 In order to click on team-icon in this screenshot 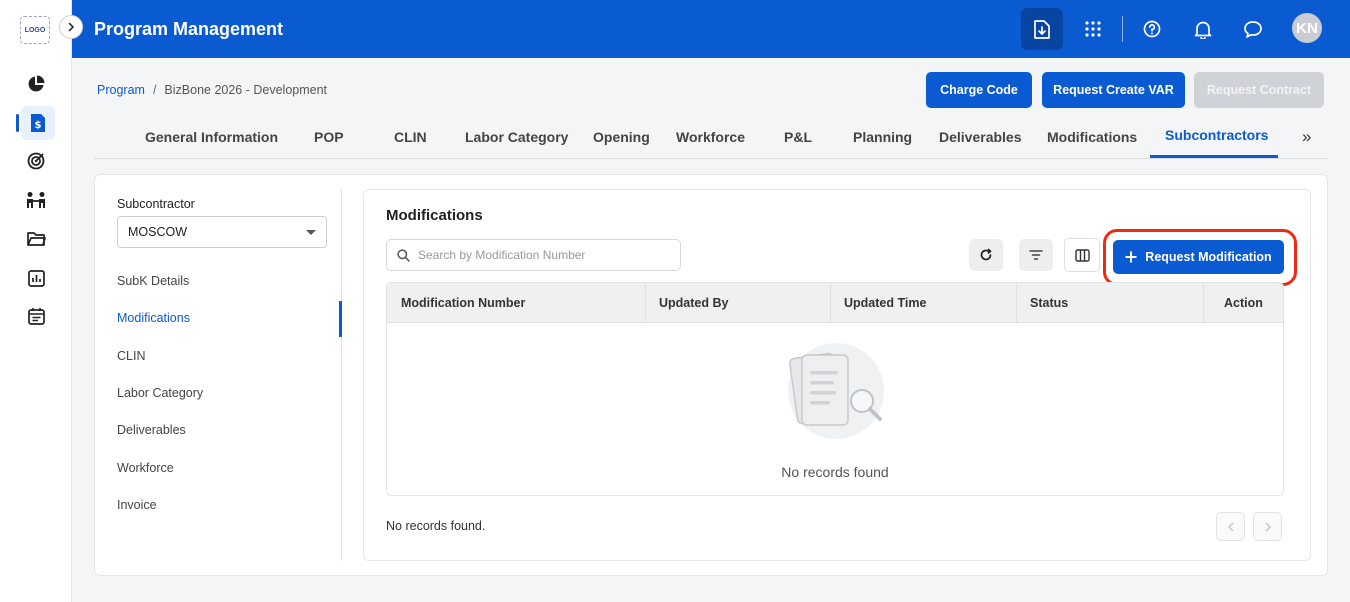, I will do `click(36, 200)`.